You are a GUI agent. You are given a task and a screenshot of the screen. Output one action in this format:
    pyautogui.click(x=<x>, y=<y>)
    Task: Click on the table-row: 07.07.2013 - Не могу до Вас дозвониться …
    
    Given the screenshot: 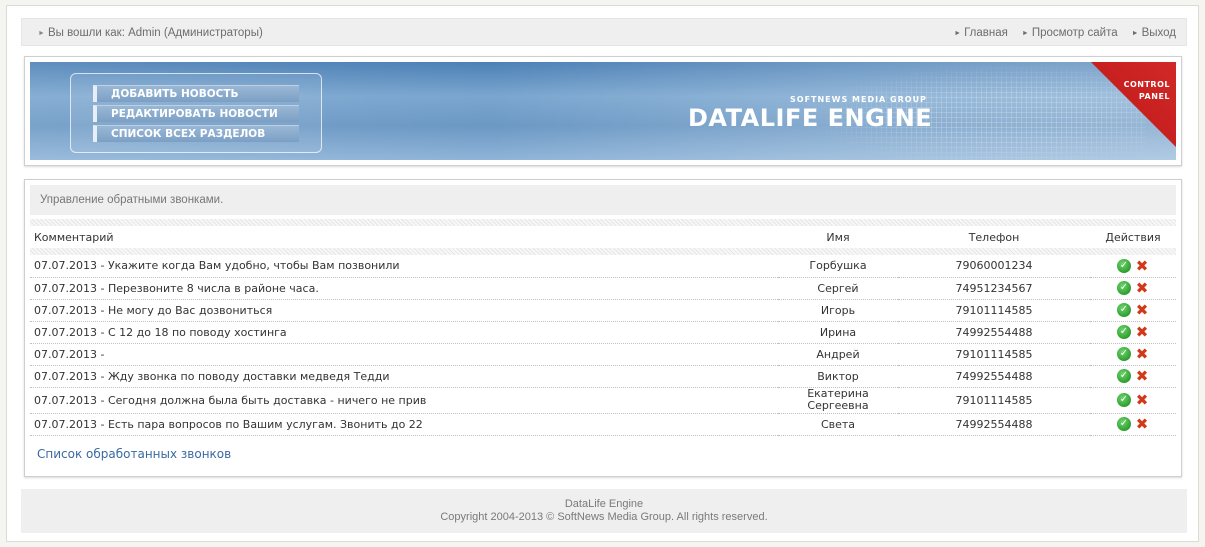 What is the action you would take?
    pyautogui.click(x=603, y=310)
    